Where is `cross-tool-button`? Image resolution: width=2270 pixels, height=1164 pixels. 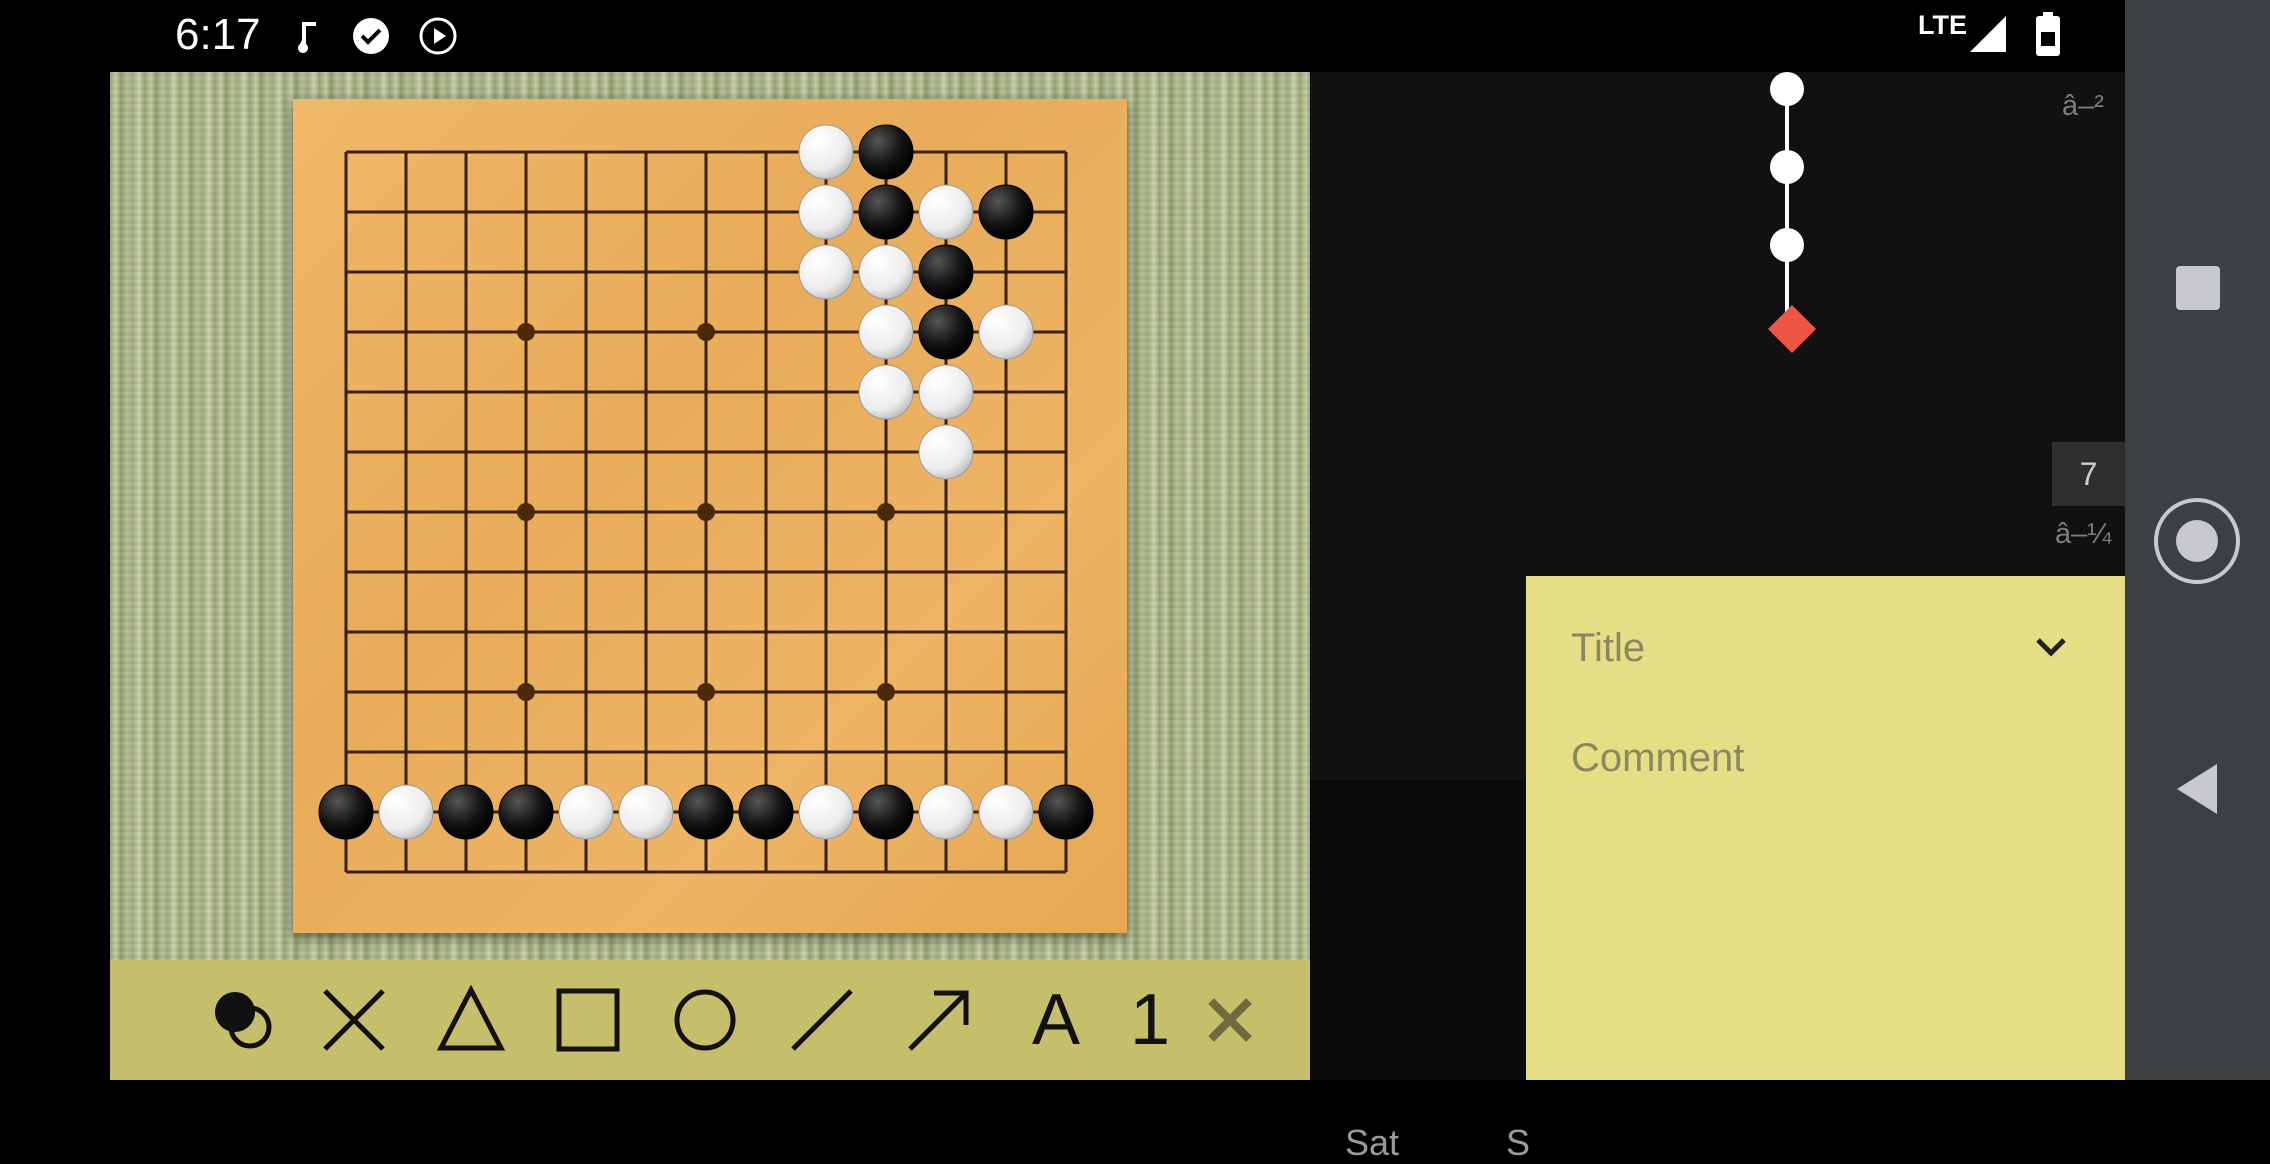 cross-tool-button is located at coordinates (354, 1020).